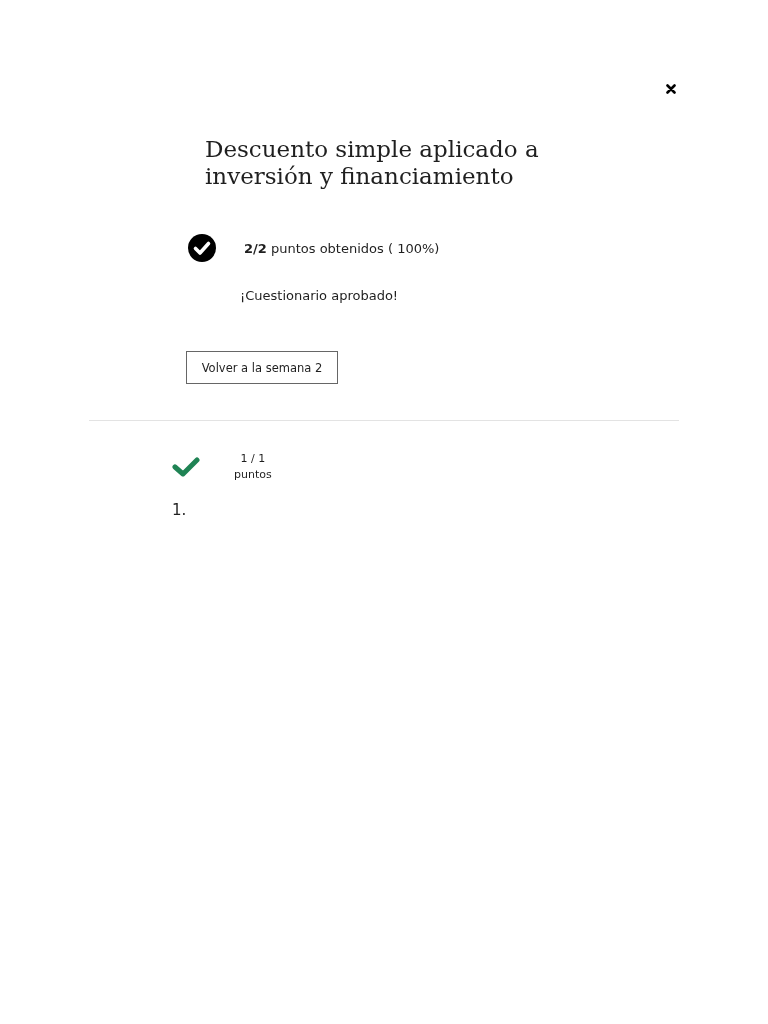 The image size is (768, 1024). I want to click on quiz-title: Descuento simple aplicado a inversión y financiamiento, so click(372, 163).